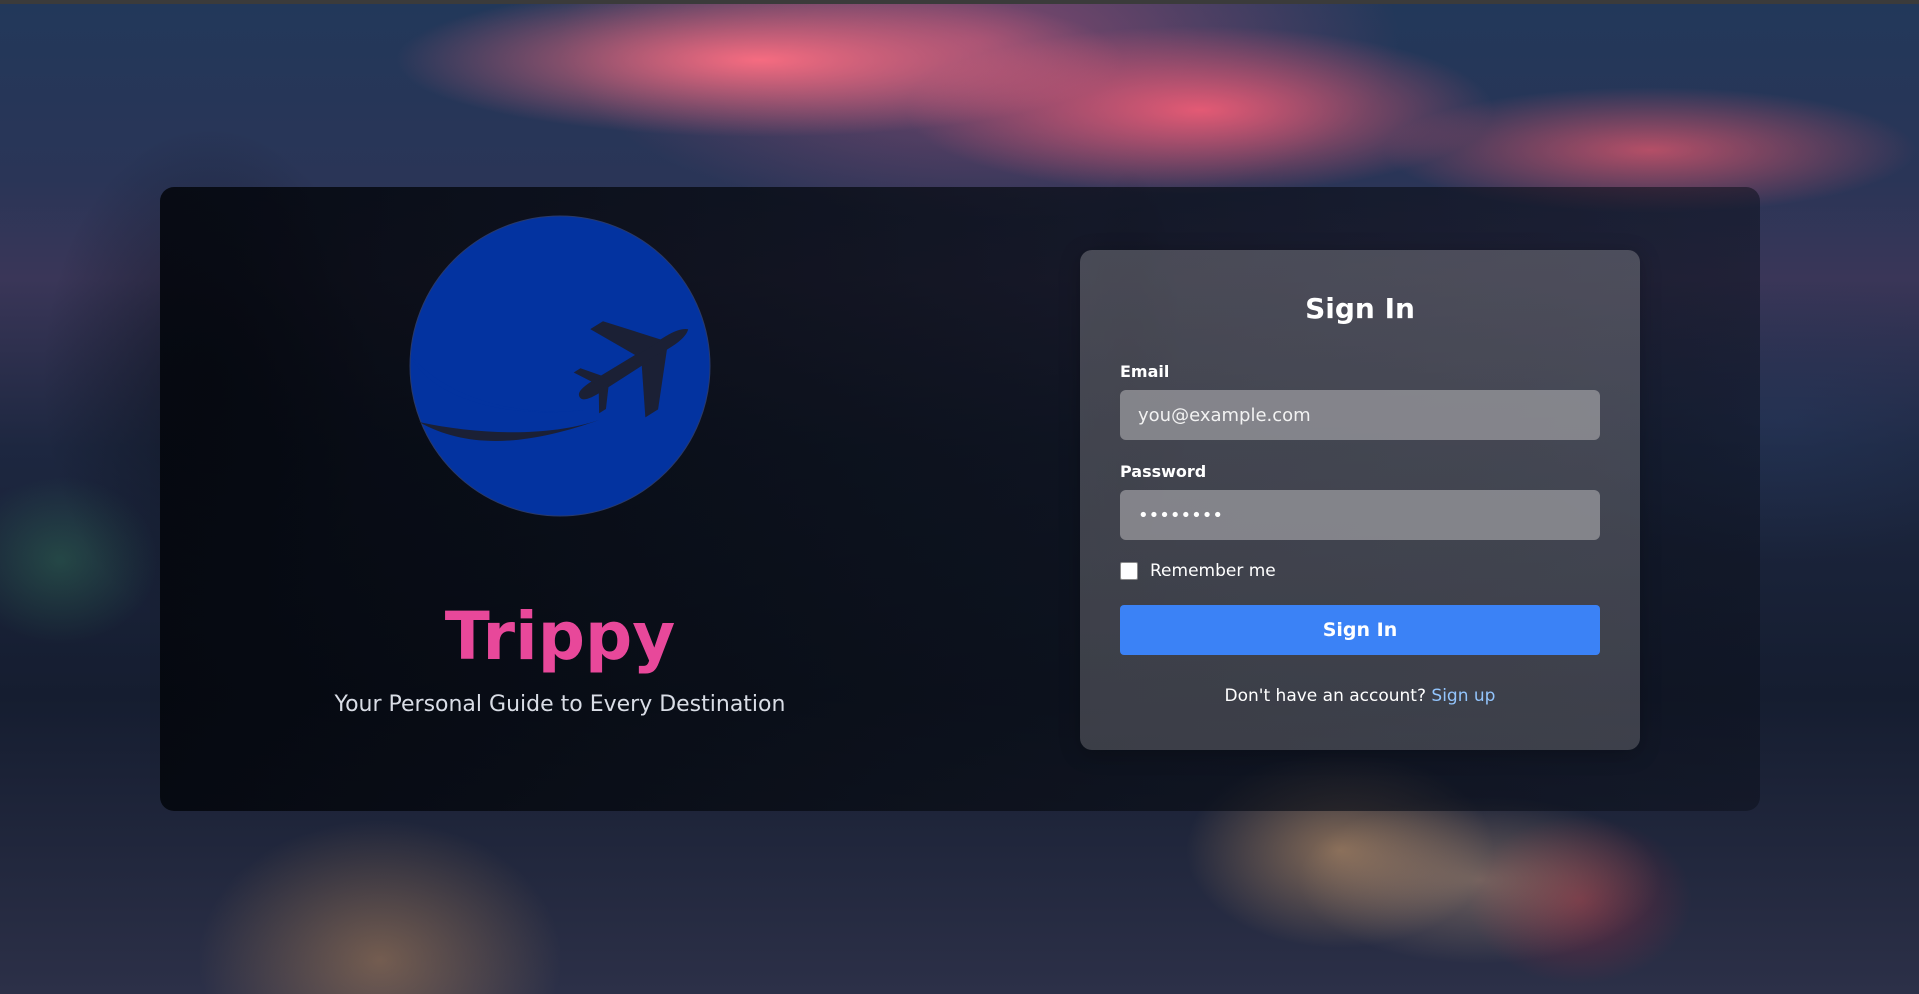 This screenshot has height=994, width=1919. Describe the element at coordinates (1360, 415) in the screenshot. I see `email-input` at that location.